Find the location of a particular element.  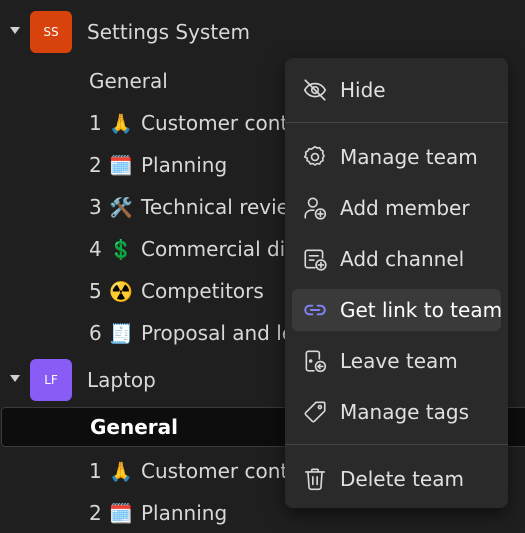

channel-number: 5 is located at coordinates (95, 291).